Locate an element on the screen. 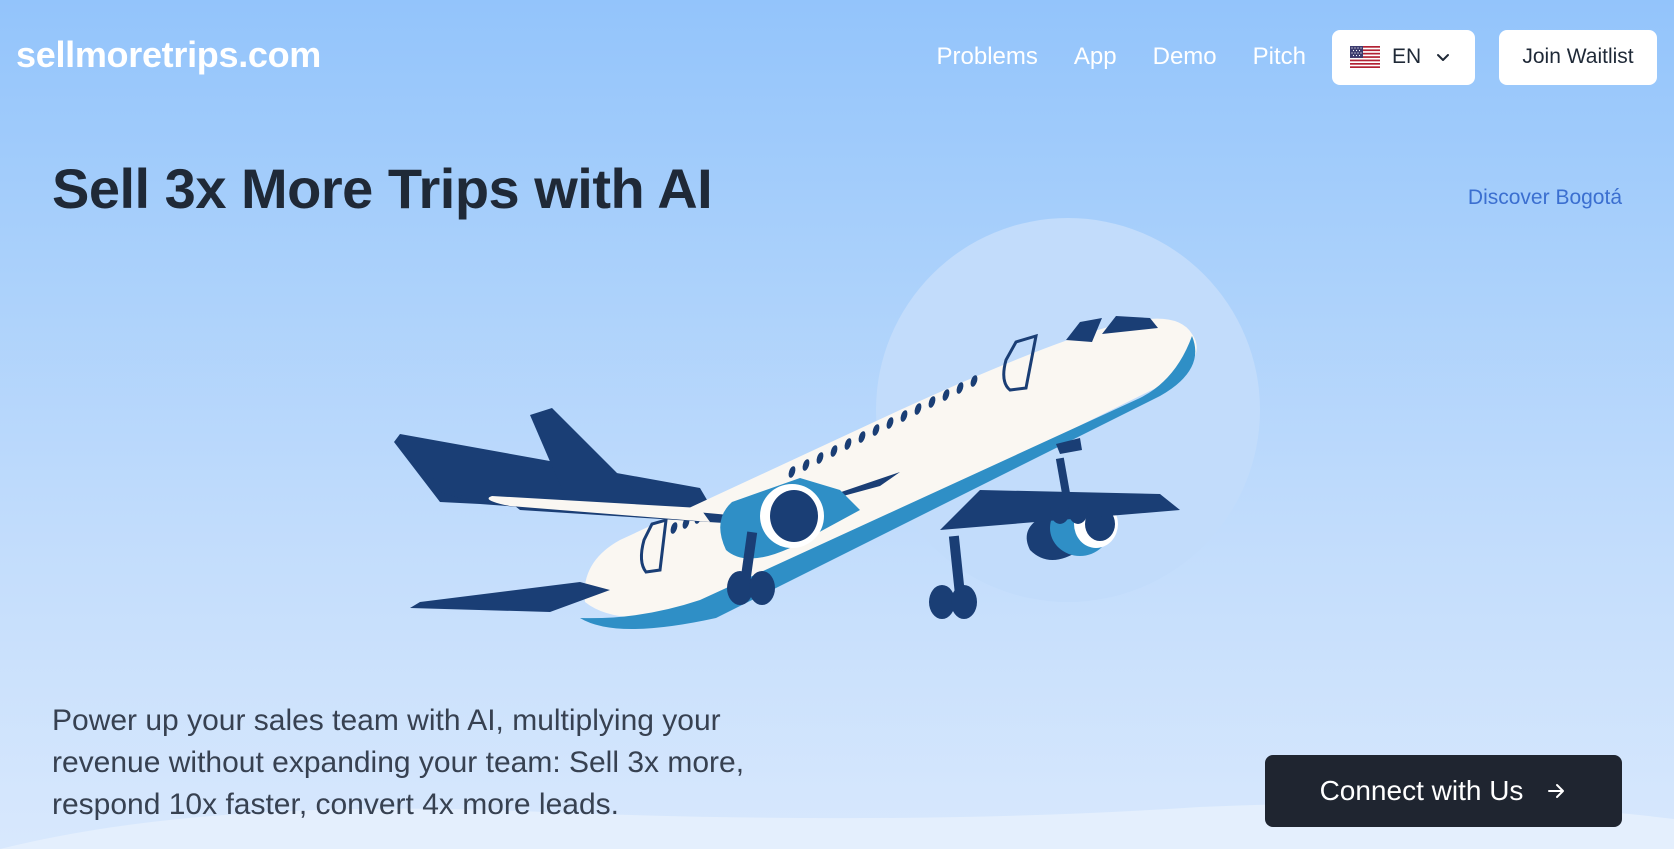 The width and height of the screenshot is (1674, 849). main-nav: Problems App Demo Pitch EN Join Waitlist is located at coordinates (1297, 57).